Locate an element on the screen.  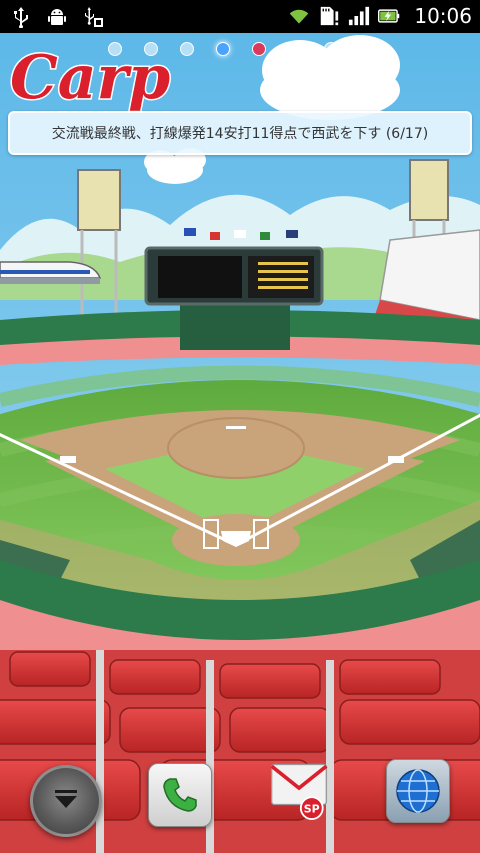
phone-button is located at coordinates (180, 795).